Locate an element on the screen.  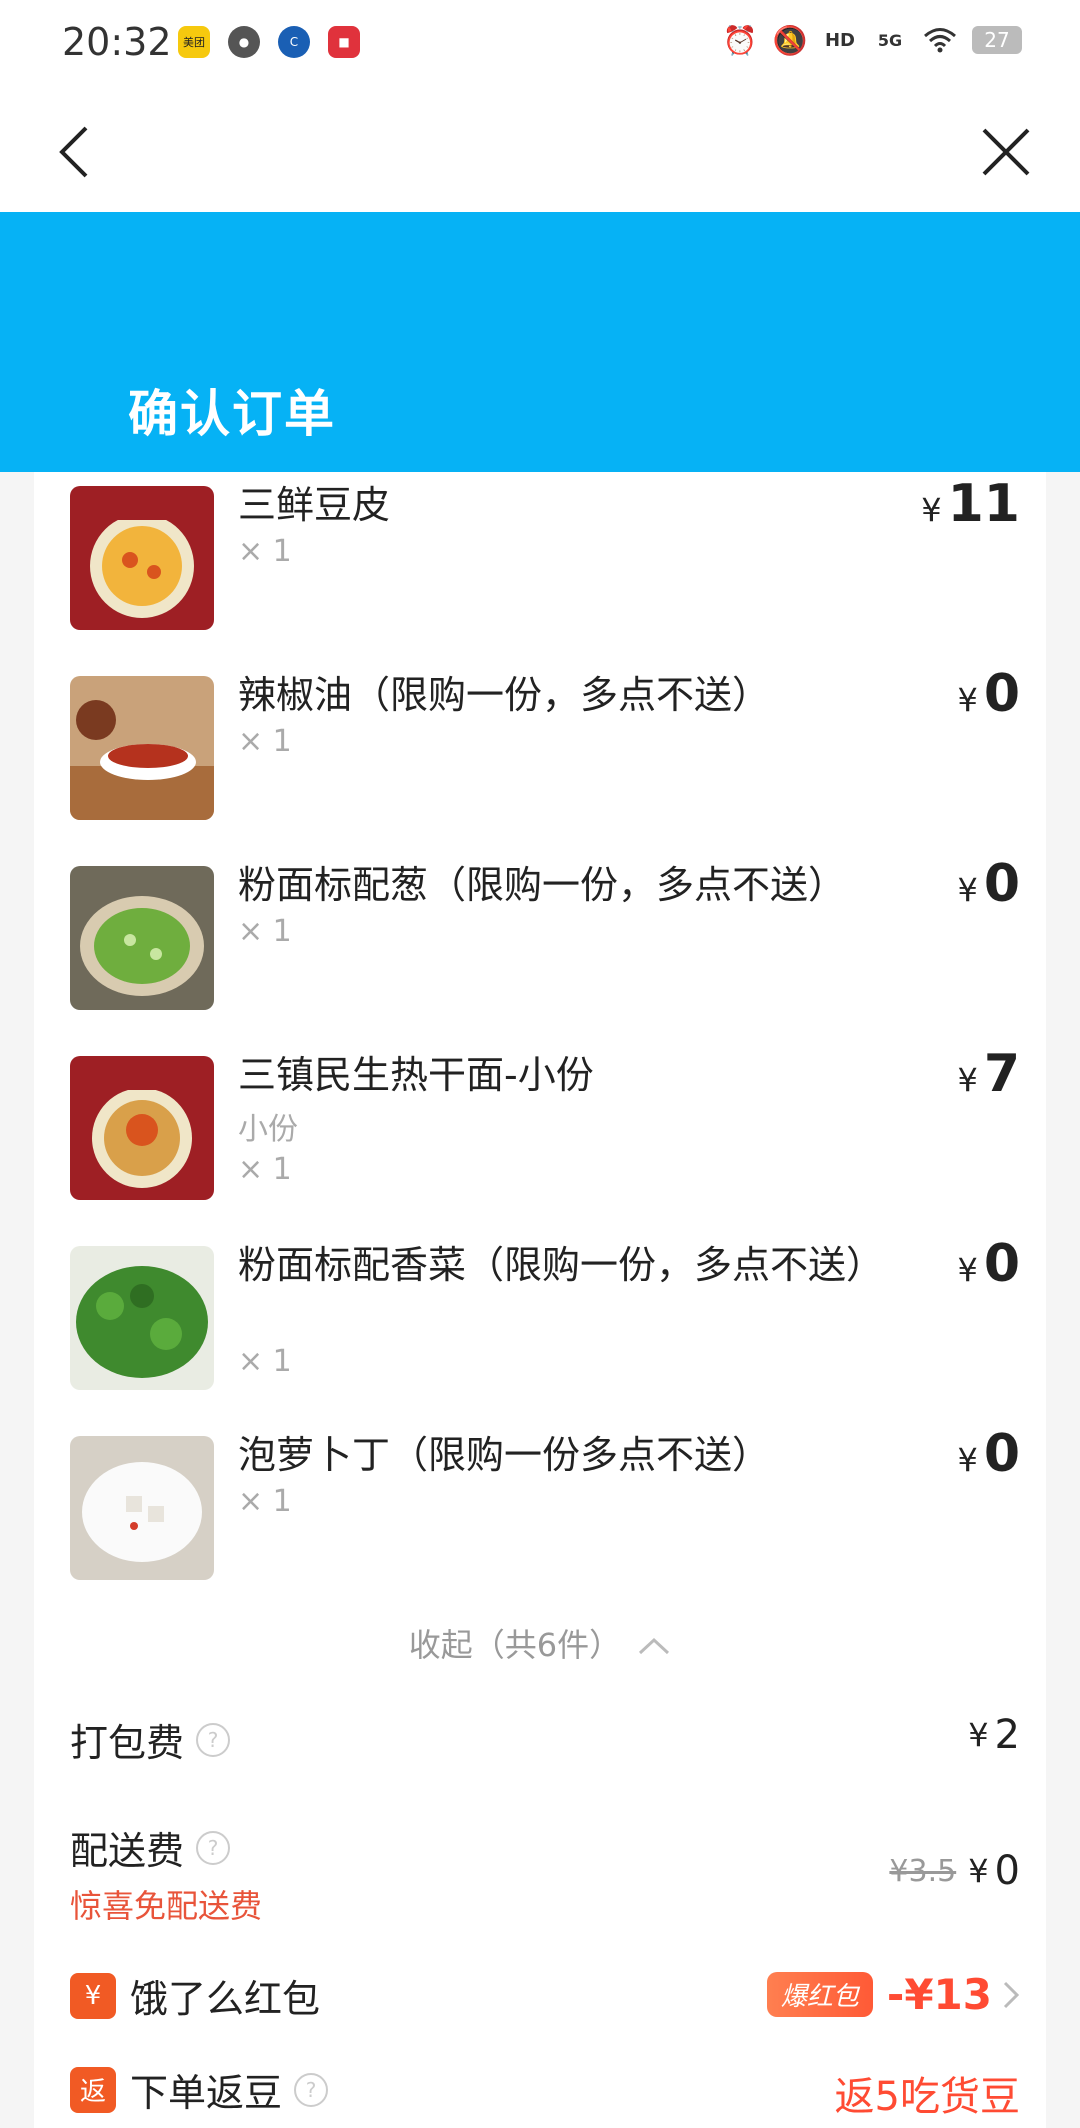
red-packet-value: 爆红包 -¥13 is located at coordinates (893, 1994).